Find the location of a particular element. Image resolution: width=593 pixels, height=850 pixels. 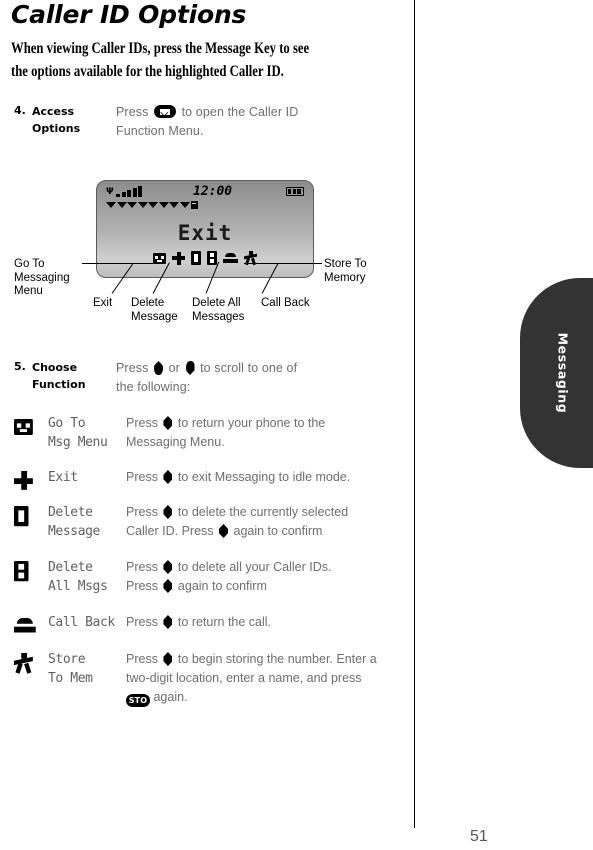

callout-line1: Delete All is located at coordinates (216, 303).